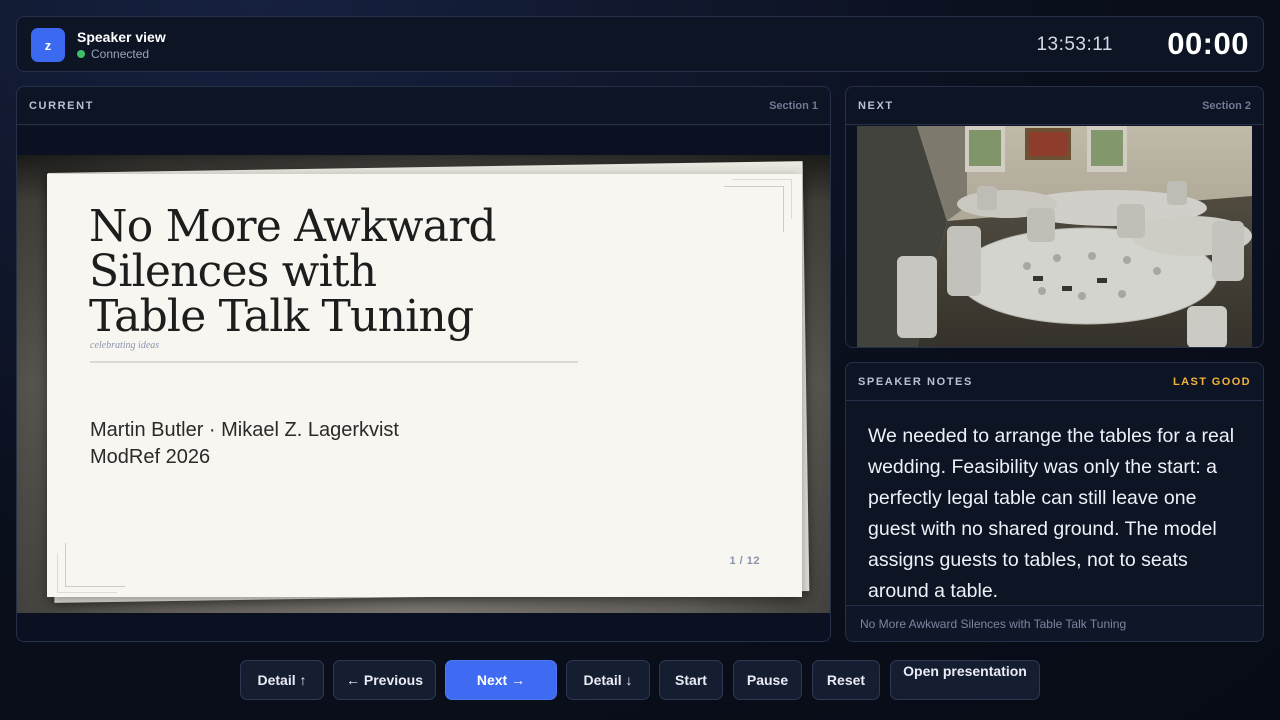 Image resolution: width=1280 pixels, height=720 pixels. I want to click on current-label: CURRENT, so click(61, 106).